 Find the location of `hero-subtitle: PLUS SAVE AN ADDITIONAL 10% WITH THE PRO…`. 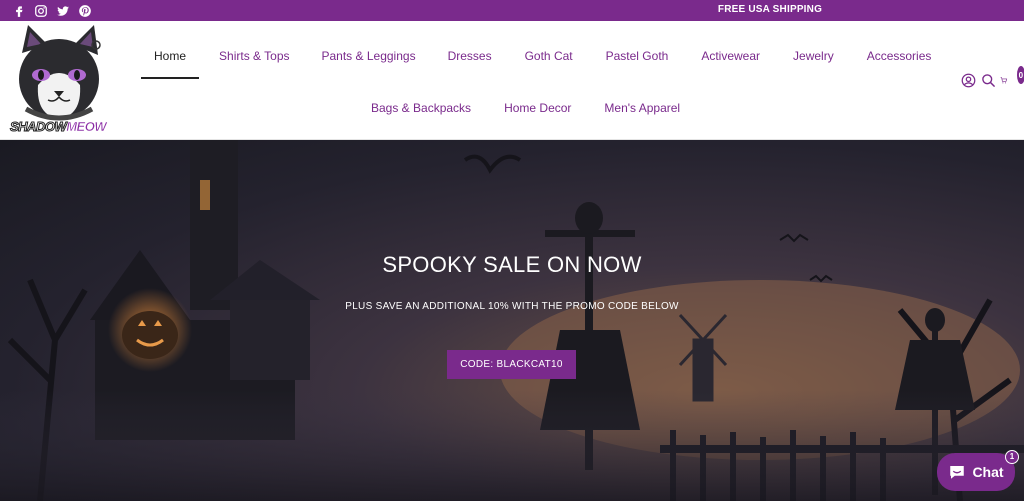

hero-subtitle: PLUS SAVE AN ADDITIONAL 10% WITH THE PRO… is located at coordinates (512, 306).